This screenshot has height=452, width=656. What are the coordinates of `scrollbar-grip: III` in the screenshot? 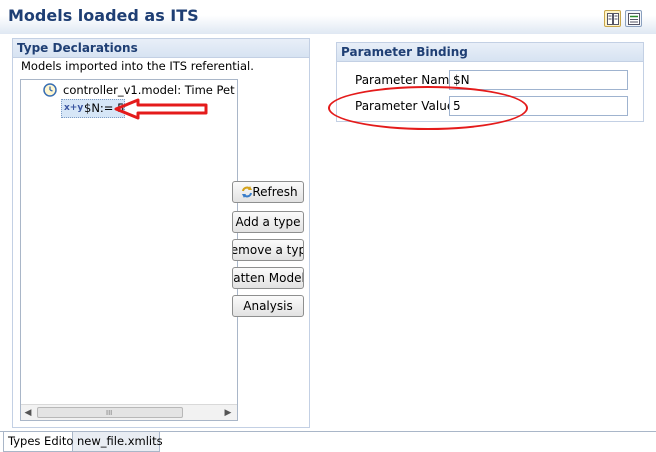 It's located at (109, 413).